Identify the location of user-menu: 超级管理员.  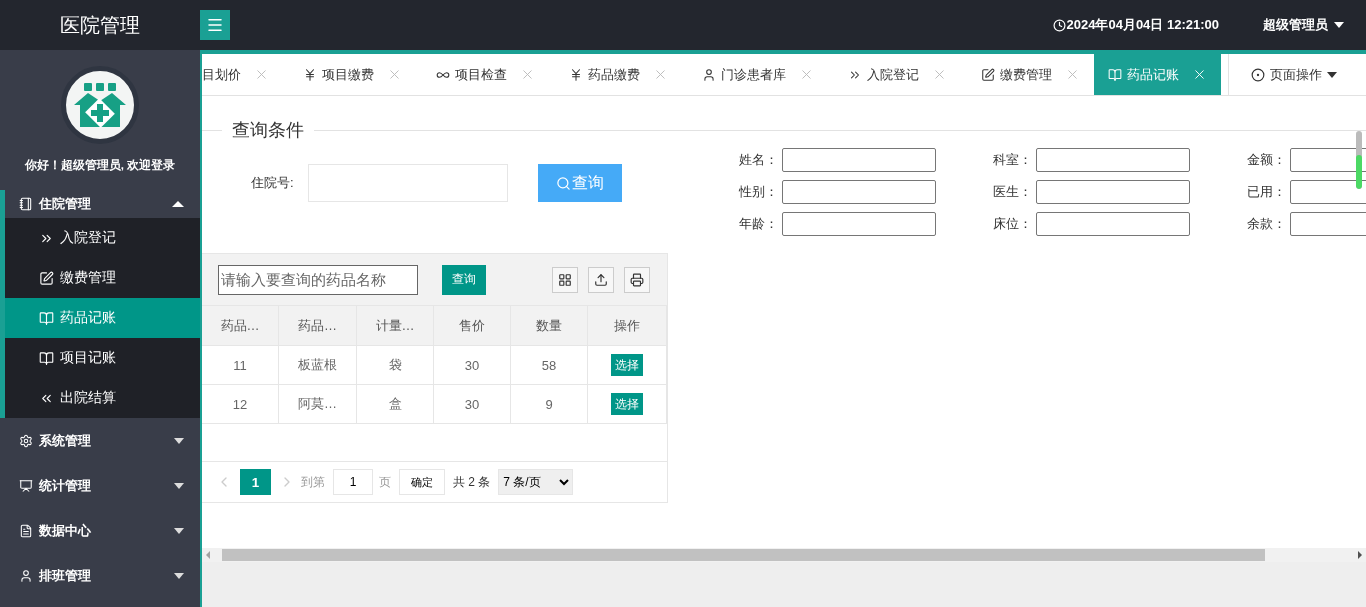
(1303, 25).